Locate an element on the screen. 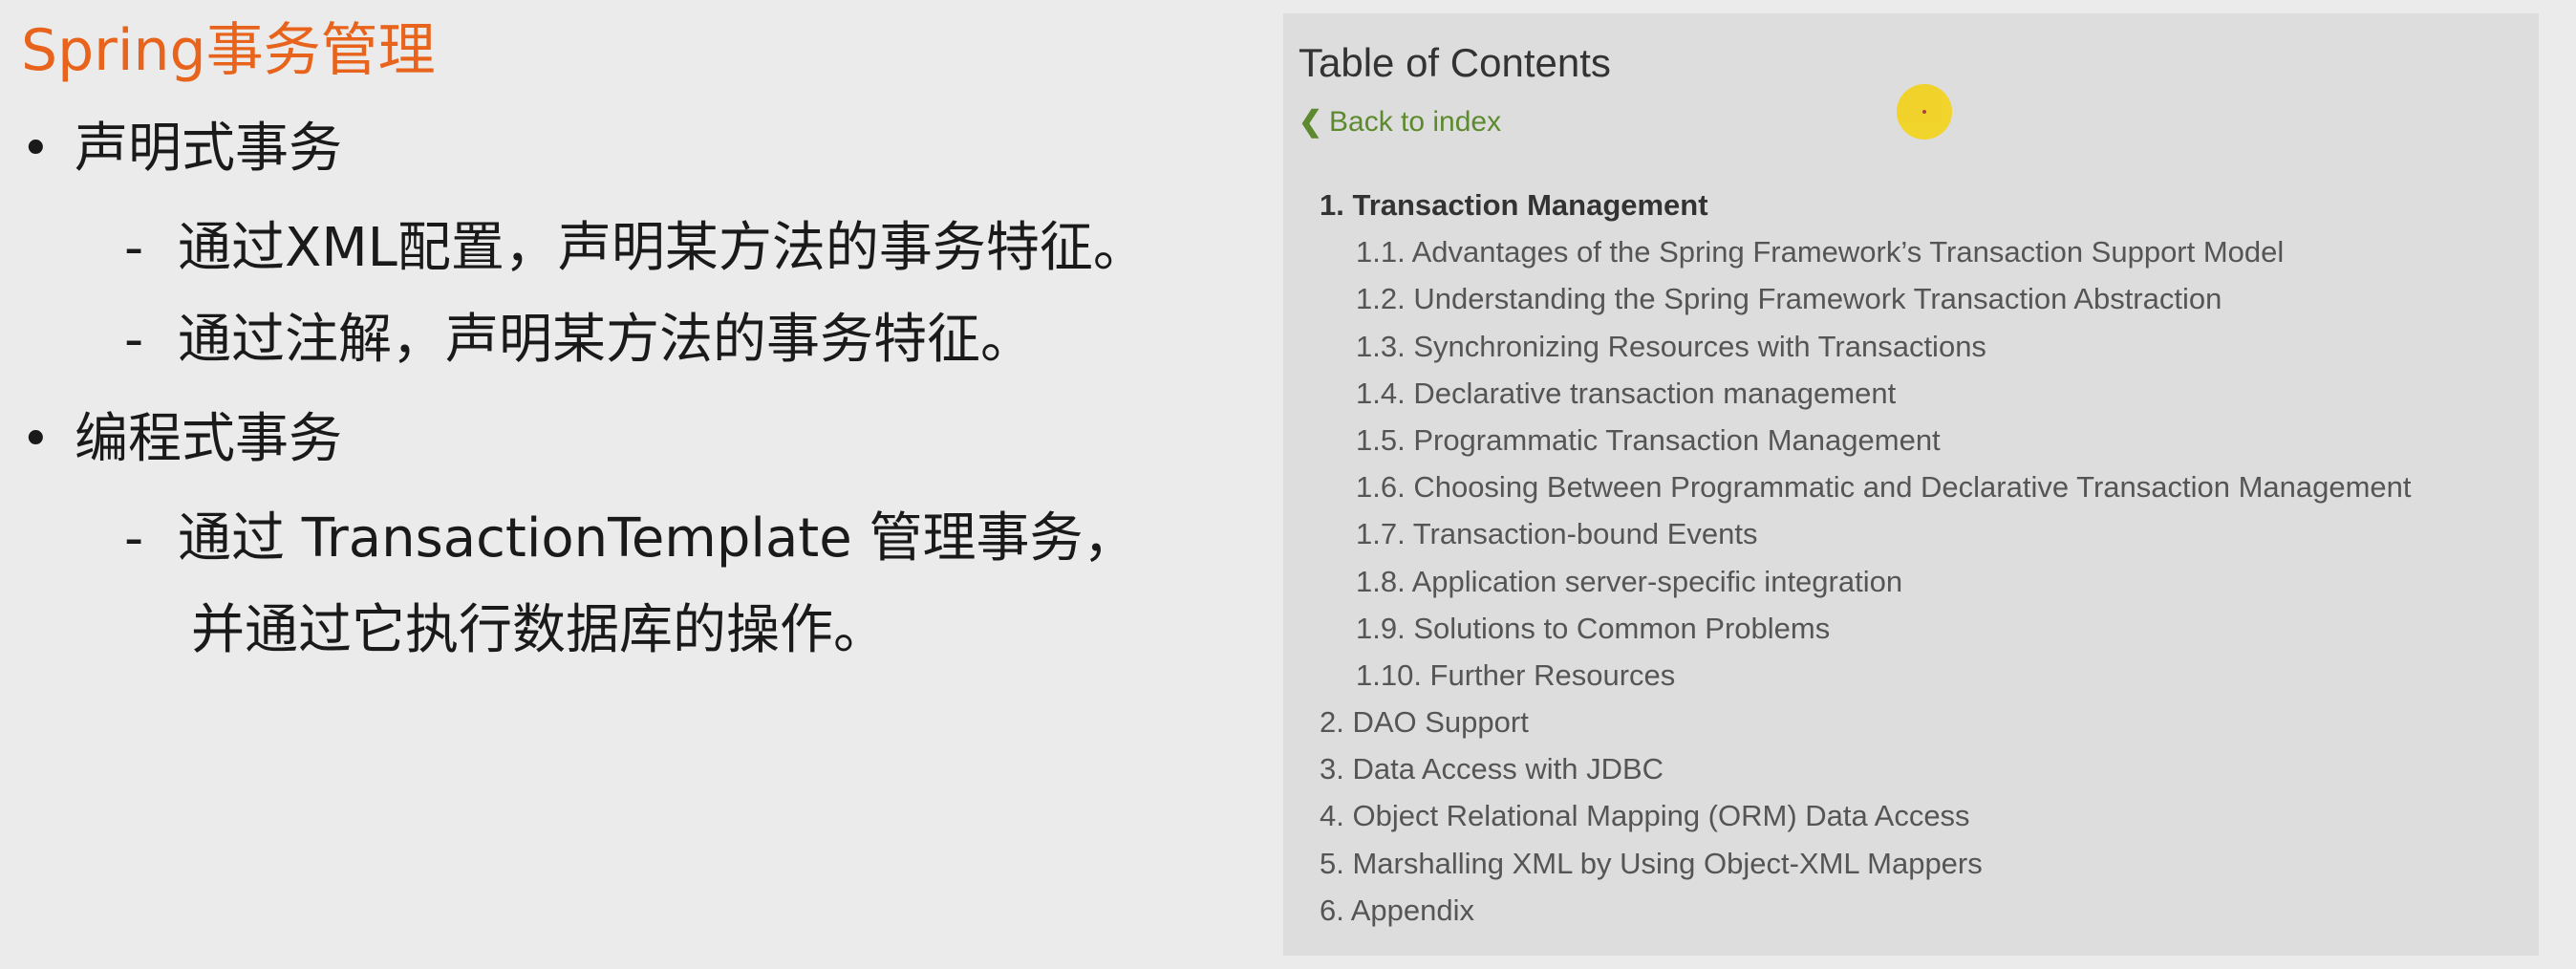  bullet-text: 编程式事务 is located at coordinates (208, 439).